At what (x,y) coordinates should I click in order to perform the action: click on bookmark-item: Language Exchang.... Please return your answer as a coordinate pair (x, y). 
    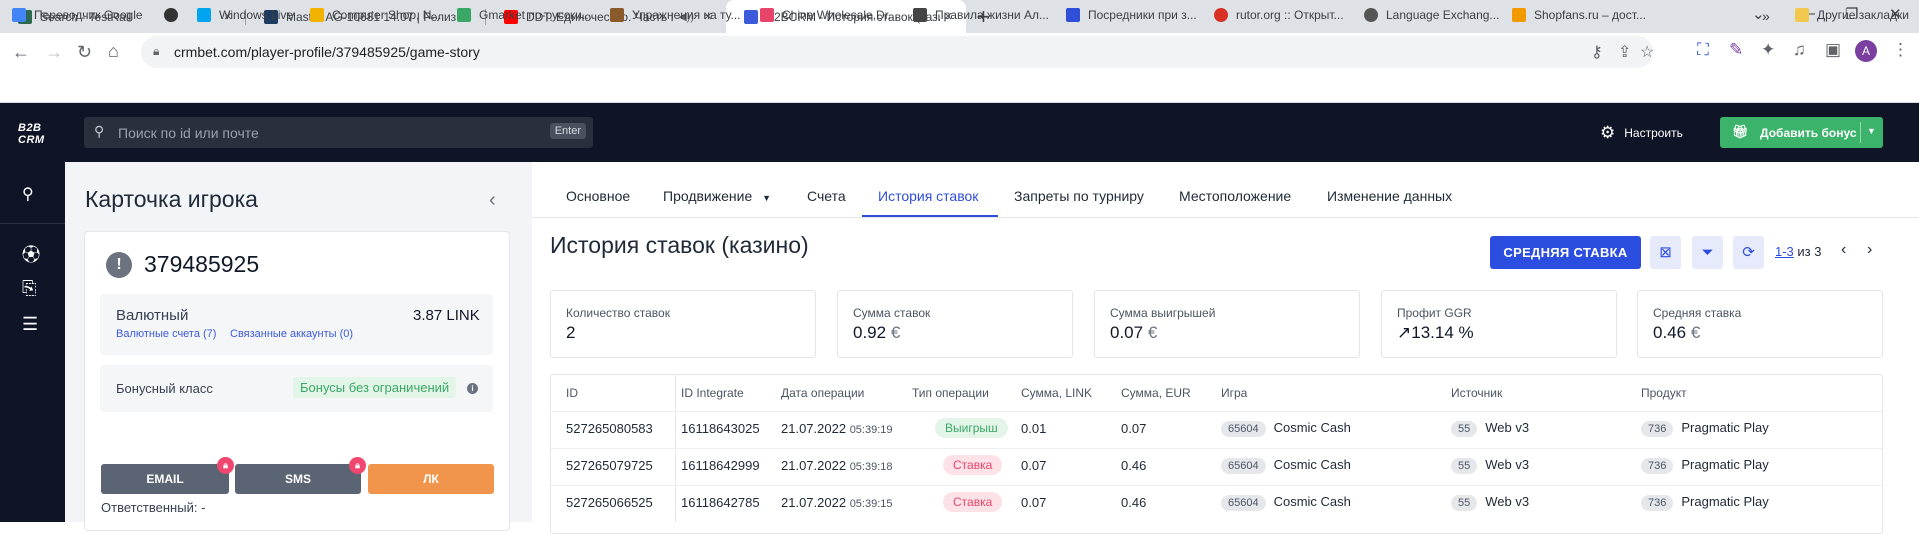
    Looking at the image, I should click on (1431, 15).